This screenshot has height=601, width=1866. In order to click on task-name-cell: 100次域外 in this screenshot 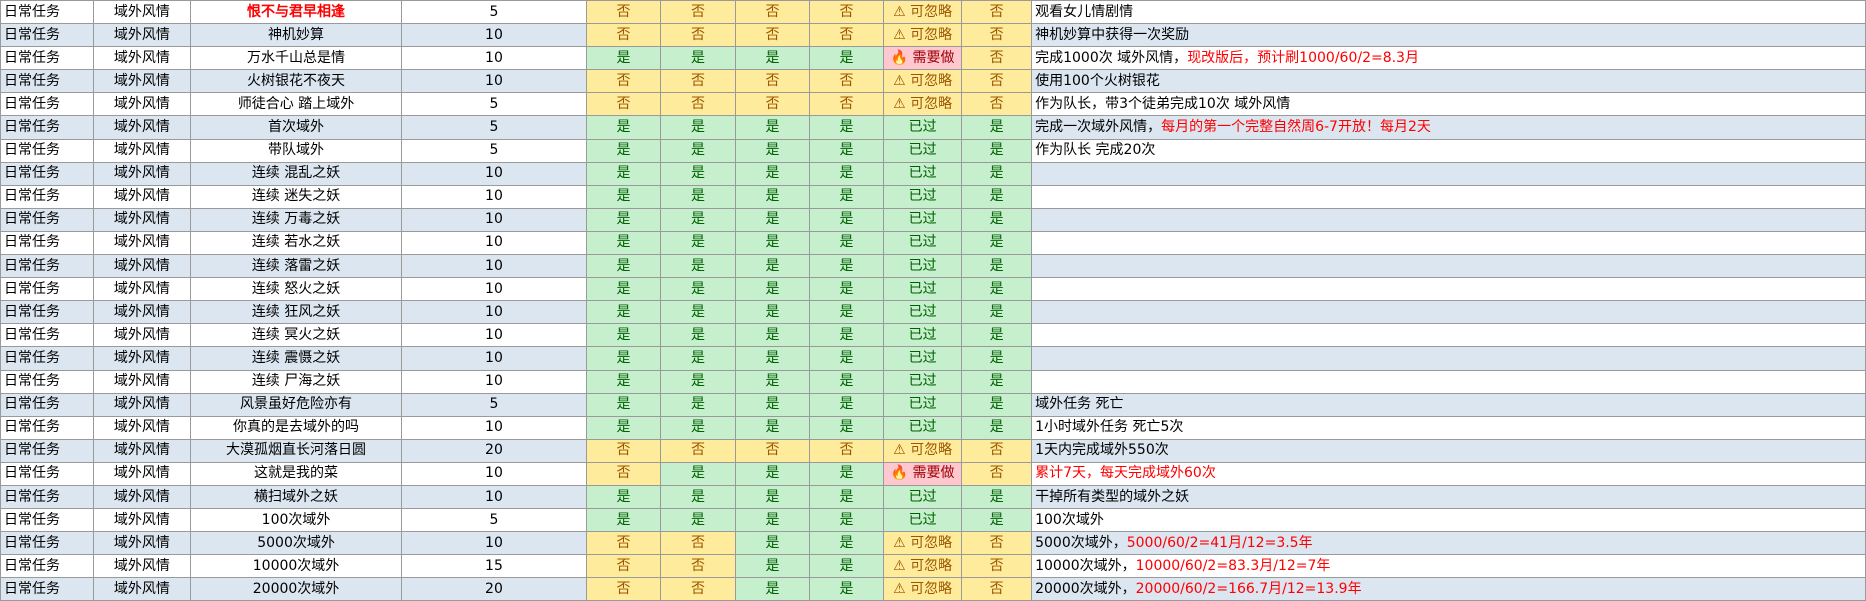, I will do `click(296, 520)`.